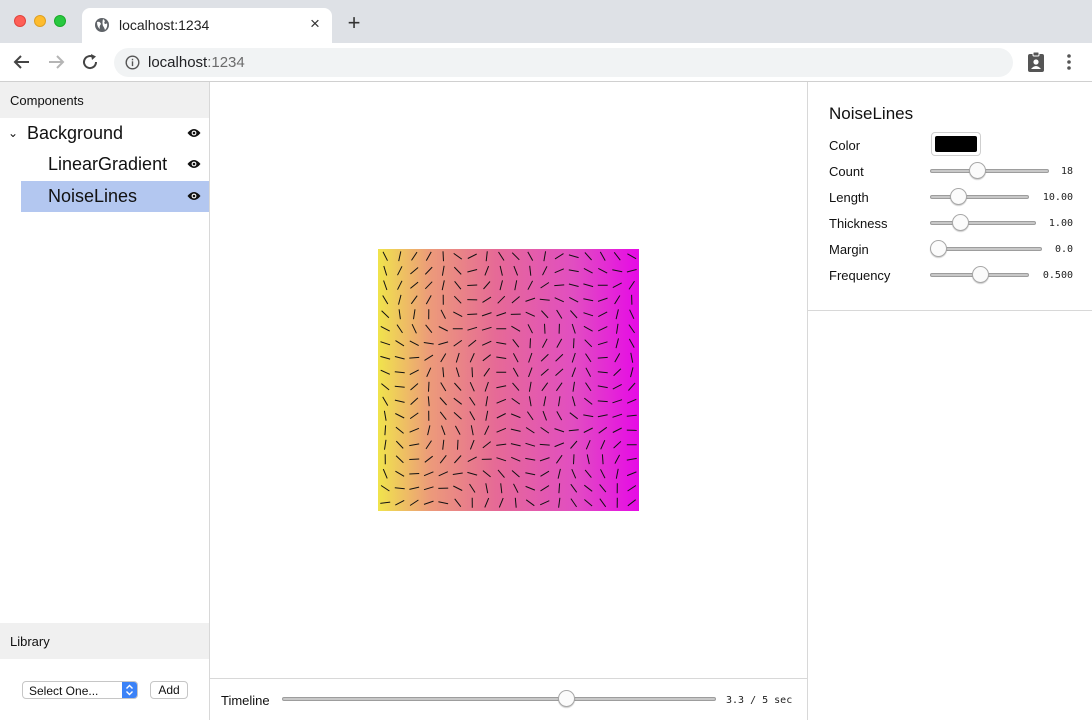 The image size is (1092, 720). I want to click on thickness-slider, so click(983, 223).